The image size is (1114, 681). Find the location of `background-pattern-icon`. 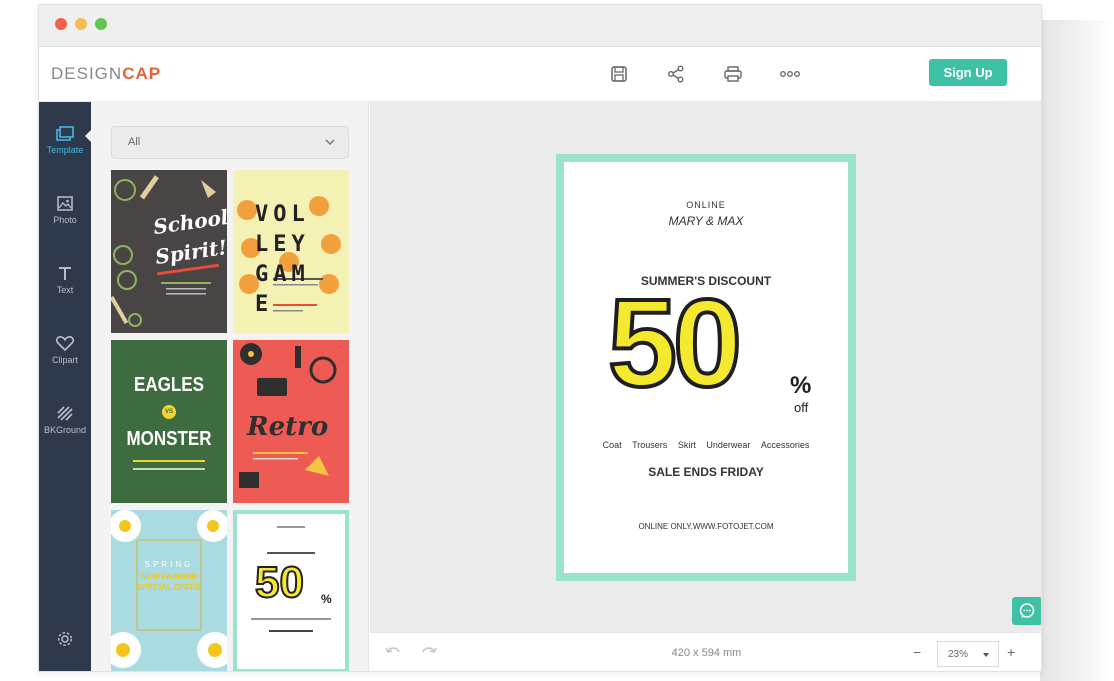

background-pattern-icon is located at coordinates (65, 413).